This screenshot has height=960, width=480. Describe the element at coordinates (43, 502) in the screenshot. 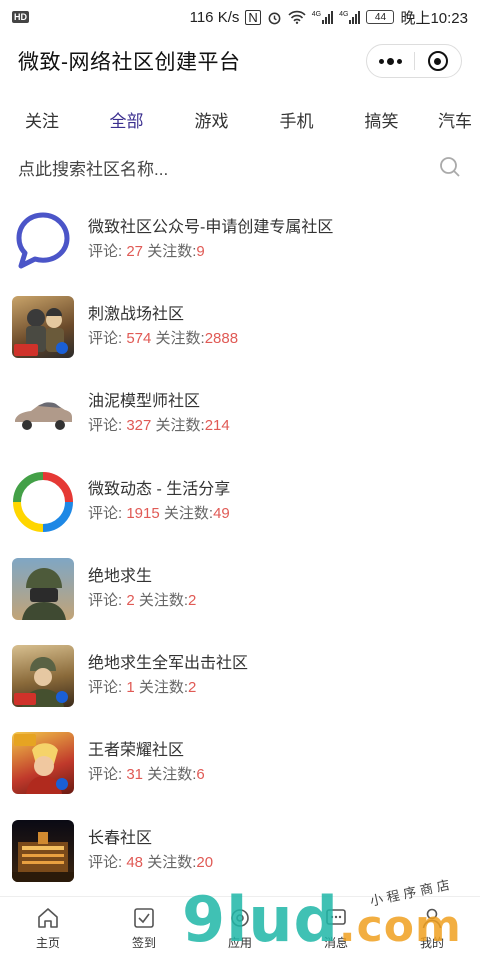

I see `color-ring-icon` at that location.